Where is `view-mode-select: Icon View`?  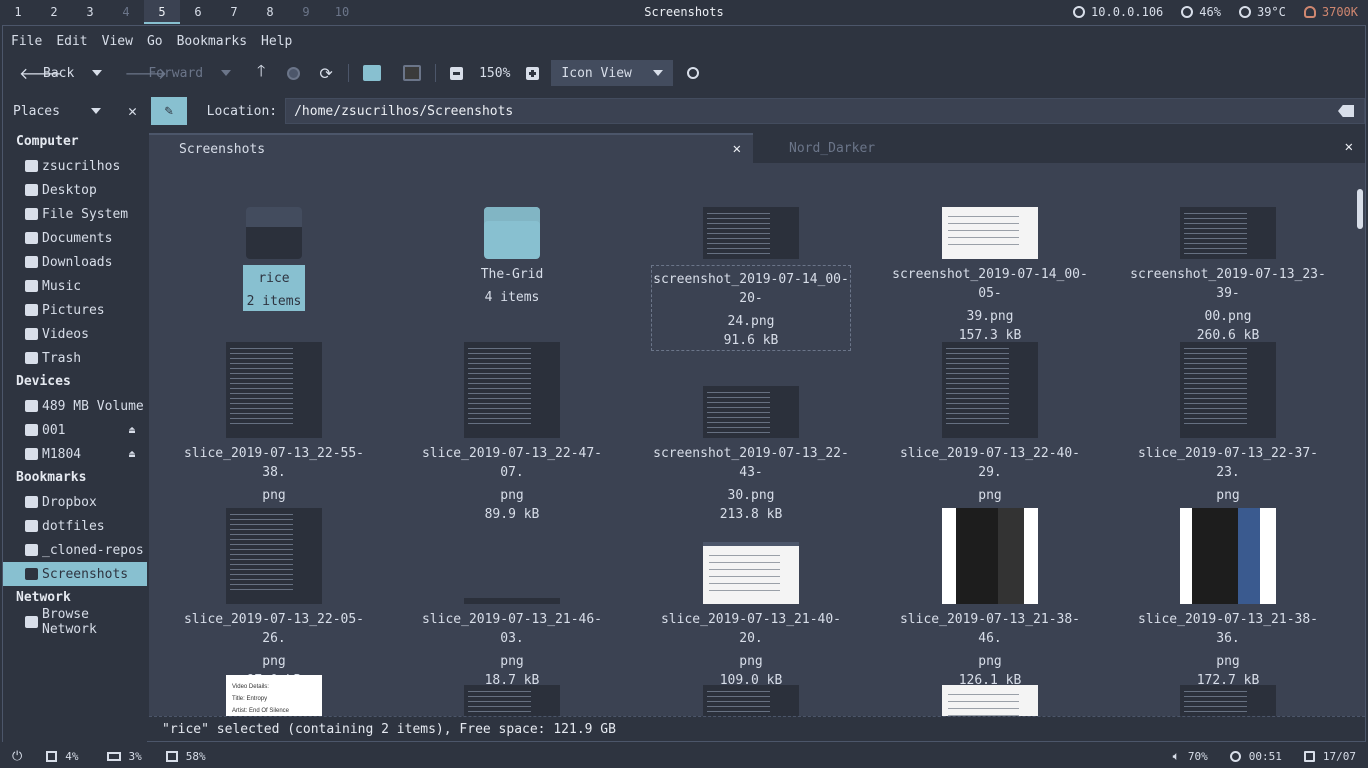
view-mode-select: Icon View is located at coordinates (612, 73).